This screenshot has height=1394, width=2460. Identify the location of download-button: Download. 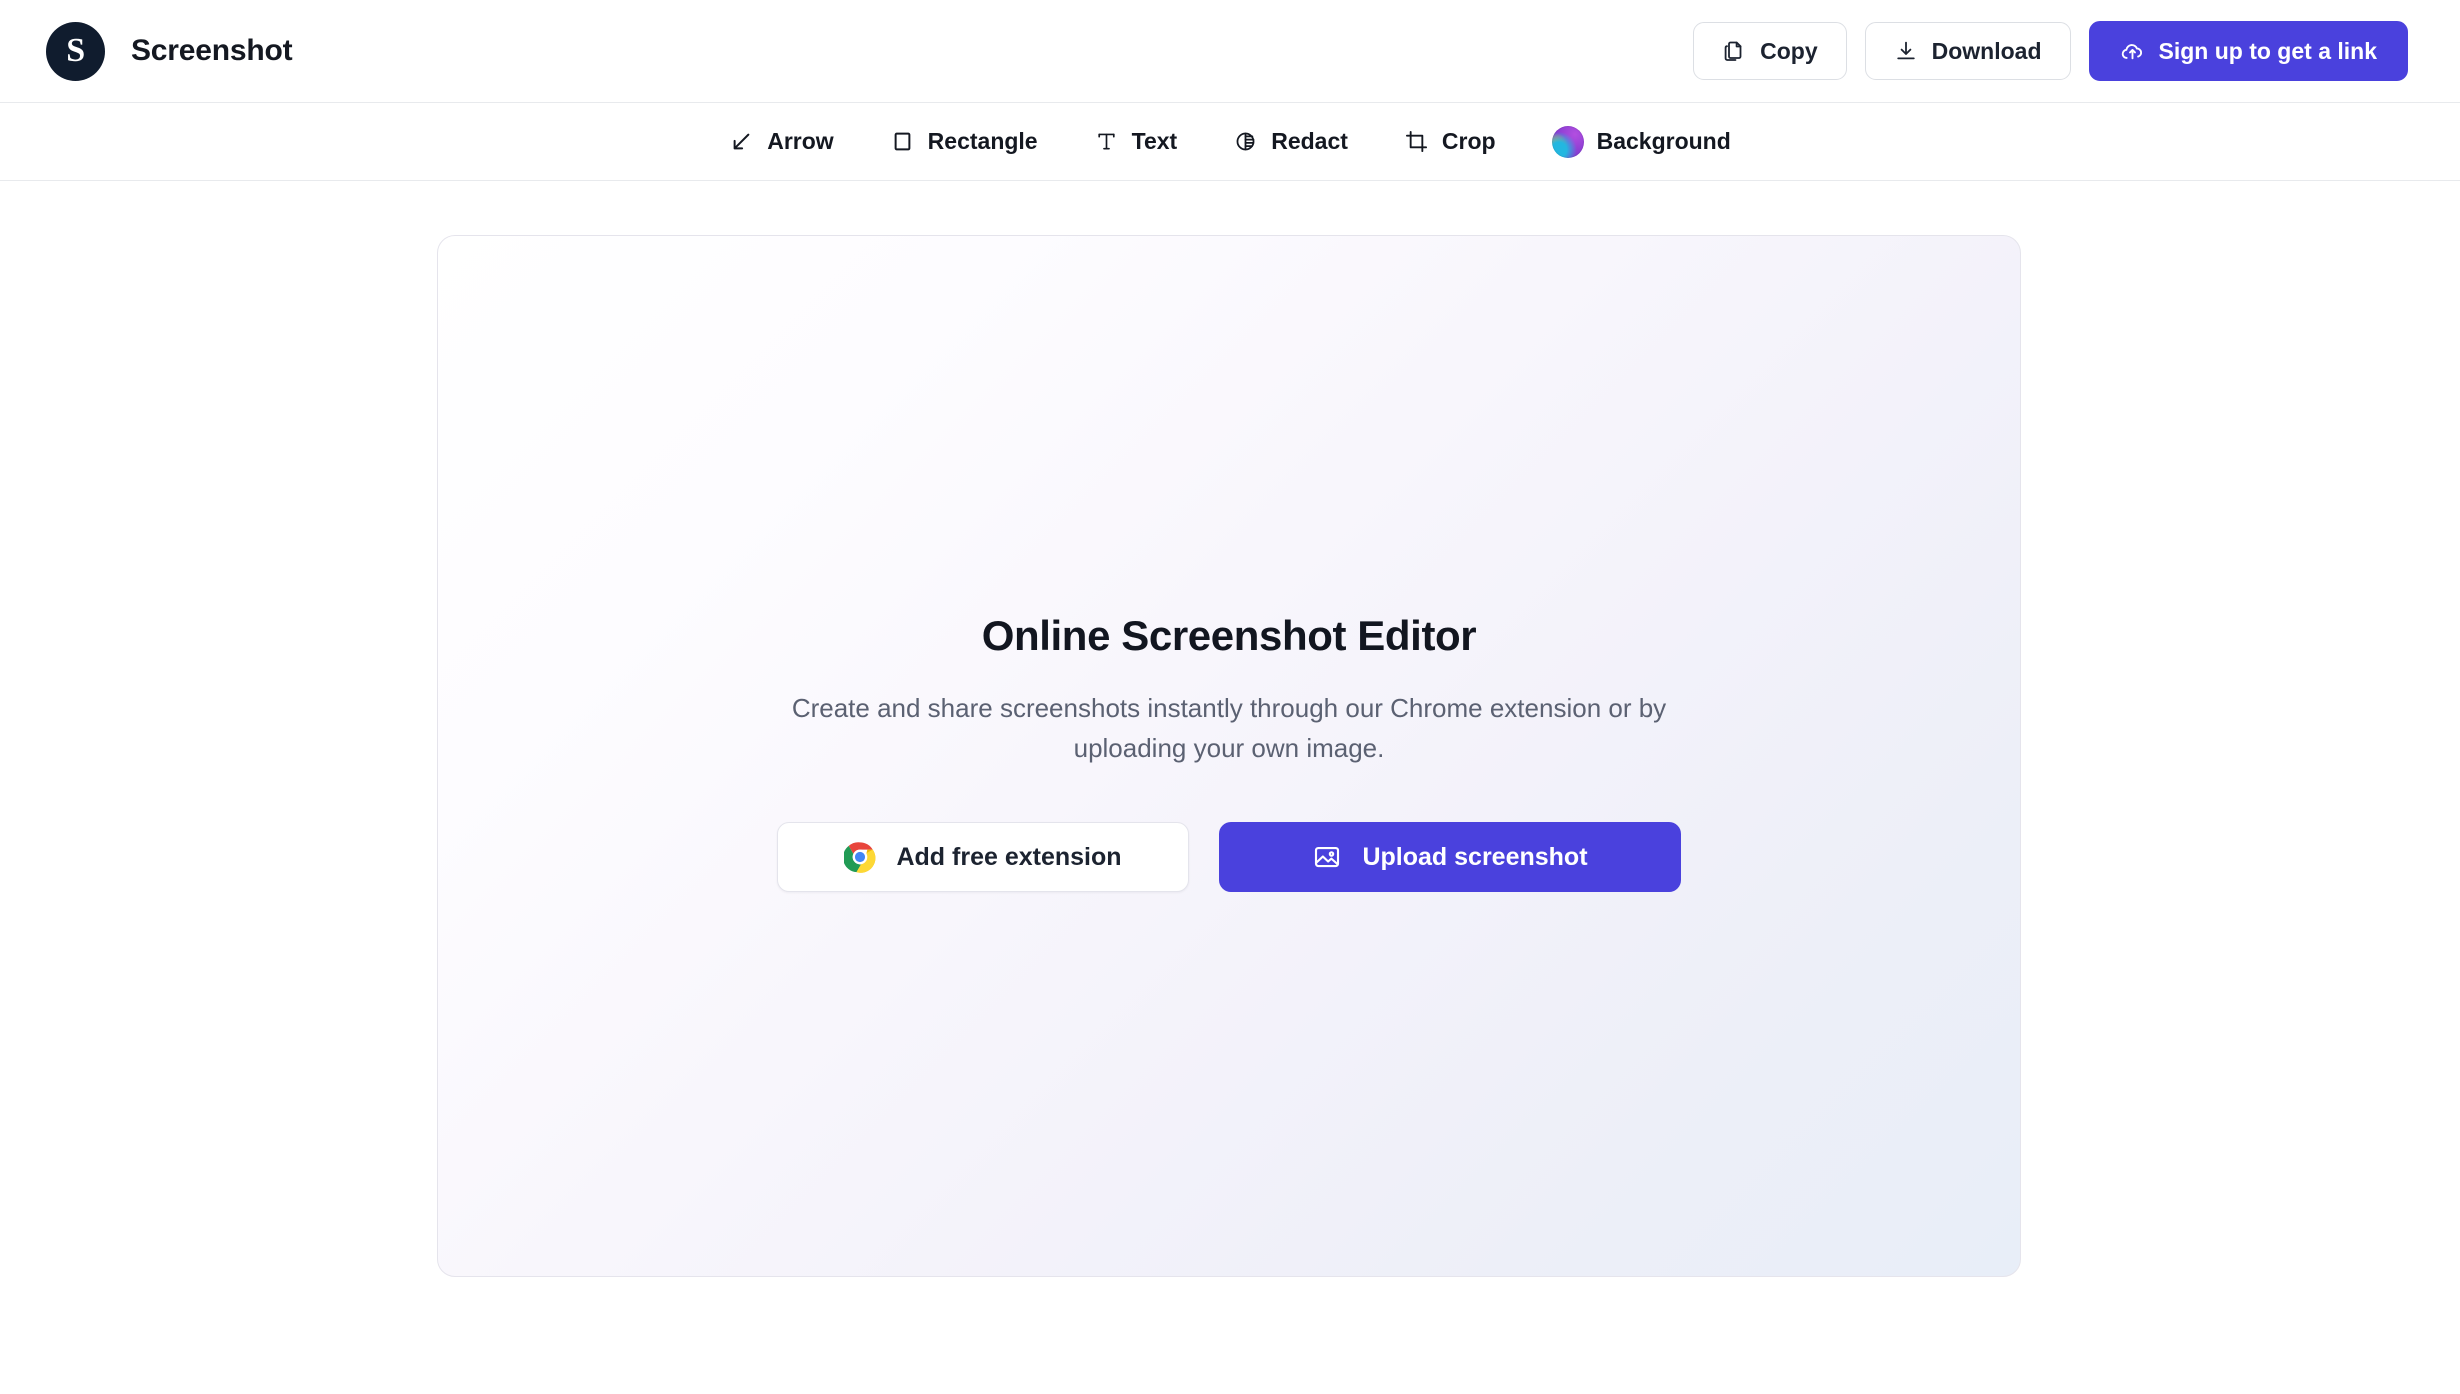
(1967, 51).